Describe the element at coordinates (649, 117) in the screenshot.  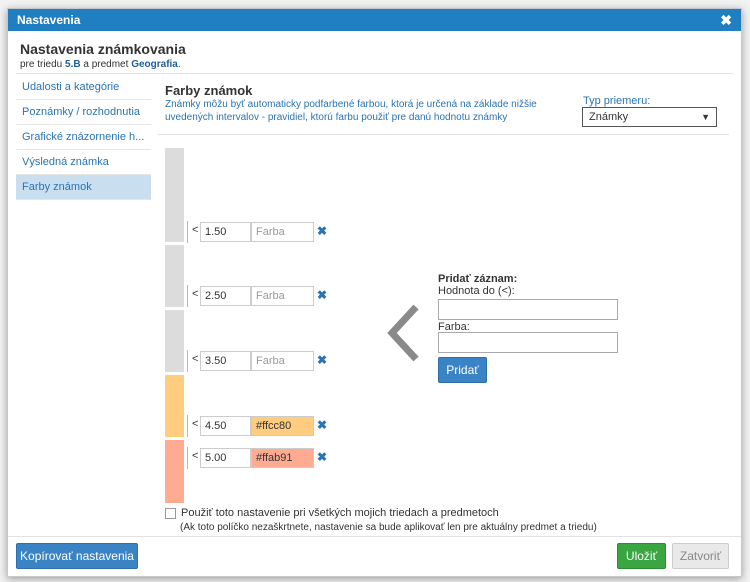
I see `type-select: Známky ▼` at that location.